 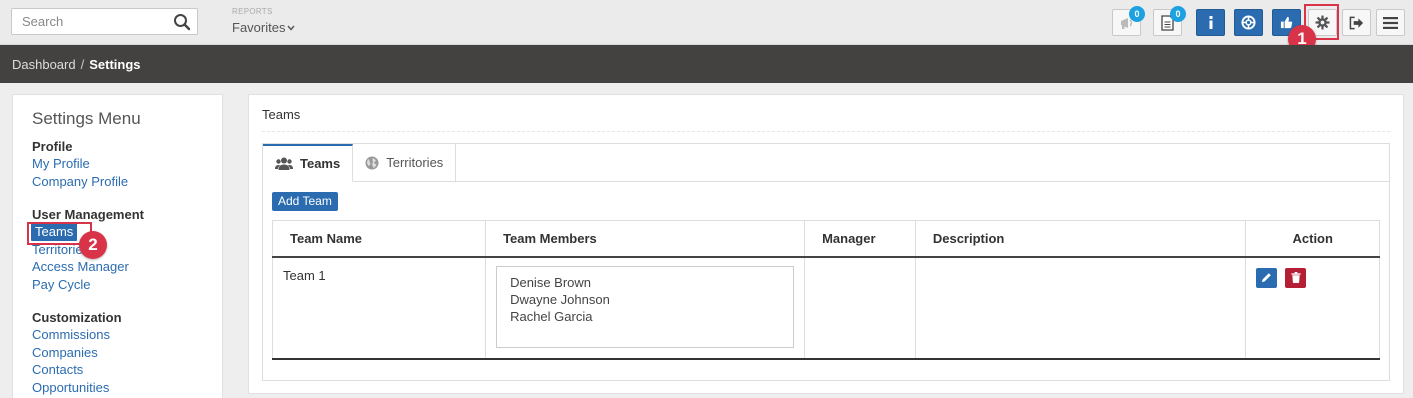 I want to click on cell-description, so click(x=1080, y=308).